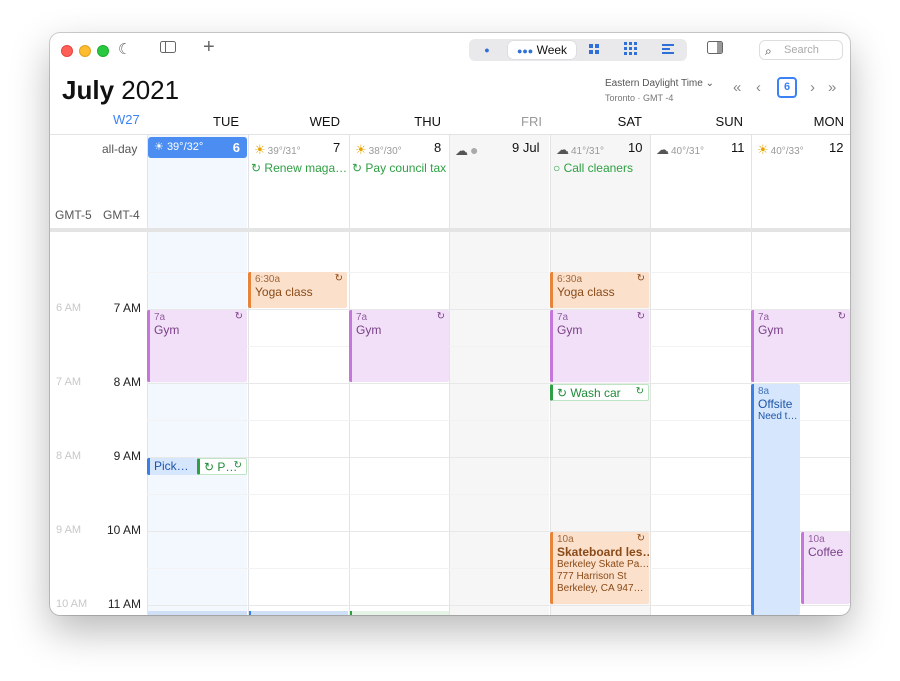 This screenshot has width=900, height=681. What do you see at coordinates (121, 215) in the screenshot?
I see `gmt-label-primary: GMT-4` at bounding box center [121, 215].